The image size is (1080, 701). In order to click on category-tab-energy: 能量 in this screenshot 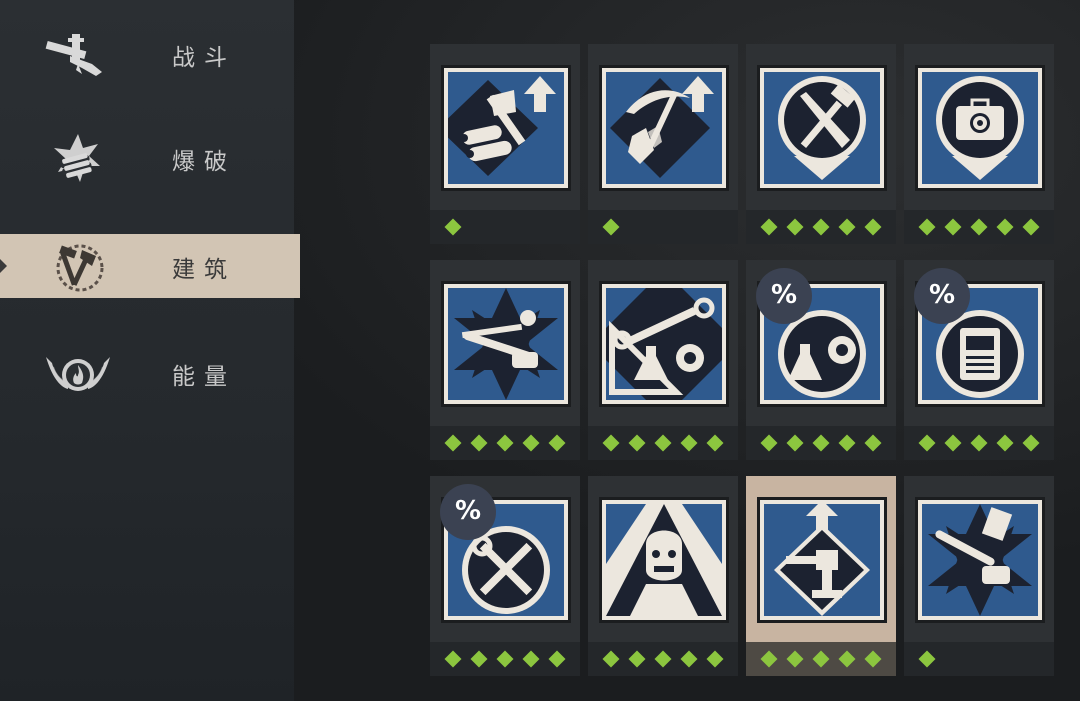, I will do `click(150, 373)`.